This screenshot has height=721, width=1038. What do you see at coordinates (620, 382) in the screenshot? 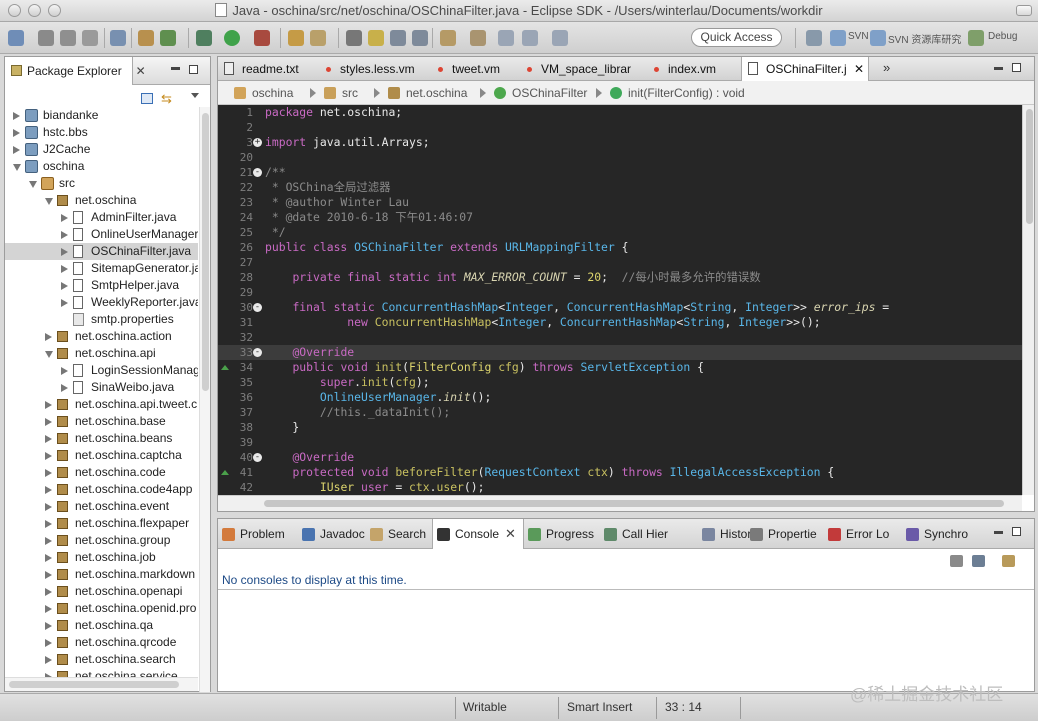
I see `code-line: 35 super.init(cfg);` at bounding box center [620, 382].